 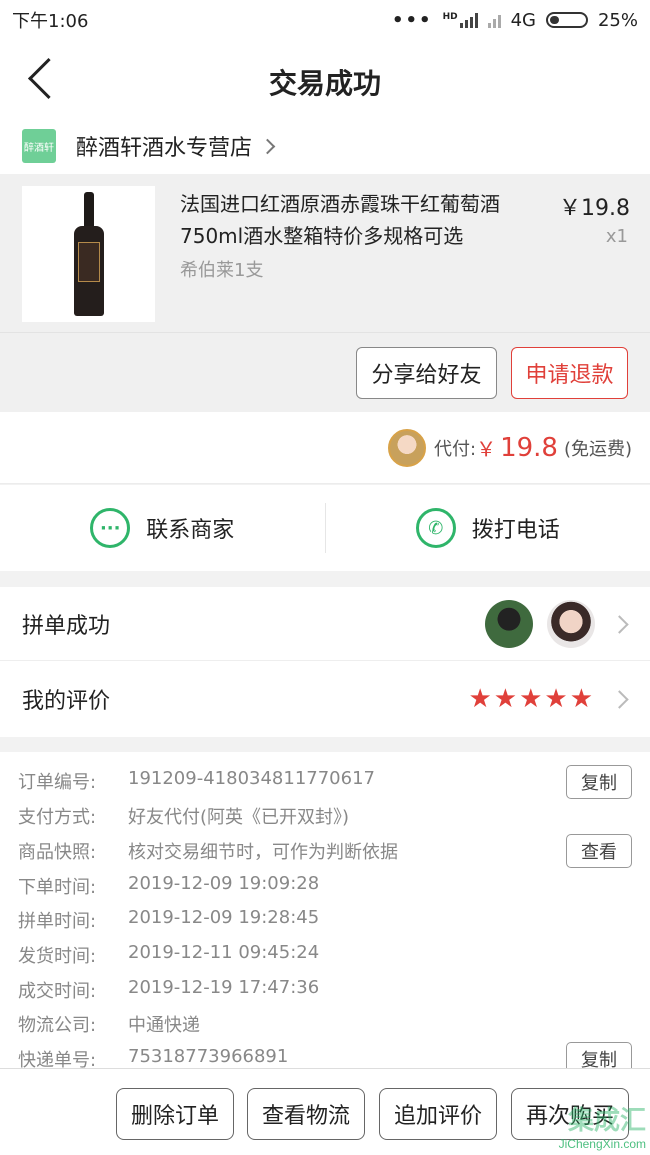 What do you see at coordinates (57, 921) in the screenshot?
I see `detail-label: 拼单时间:` at bounding box center [57, 921].